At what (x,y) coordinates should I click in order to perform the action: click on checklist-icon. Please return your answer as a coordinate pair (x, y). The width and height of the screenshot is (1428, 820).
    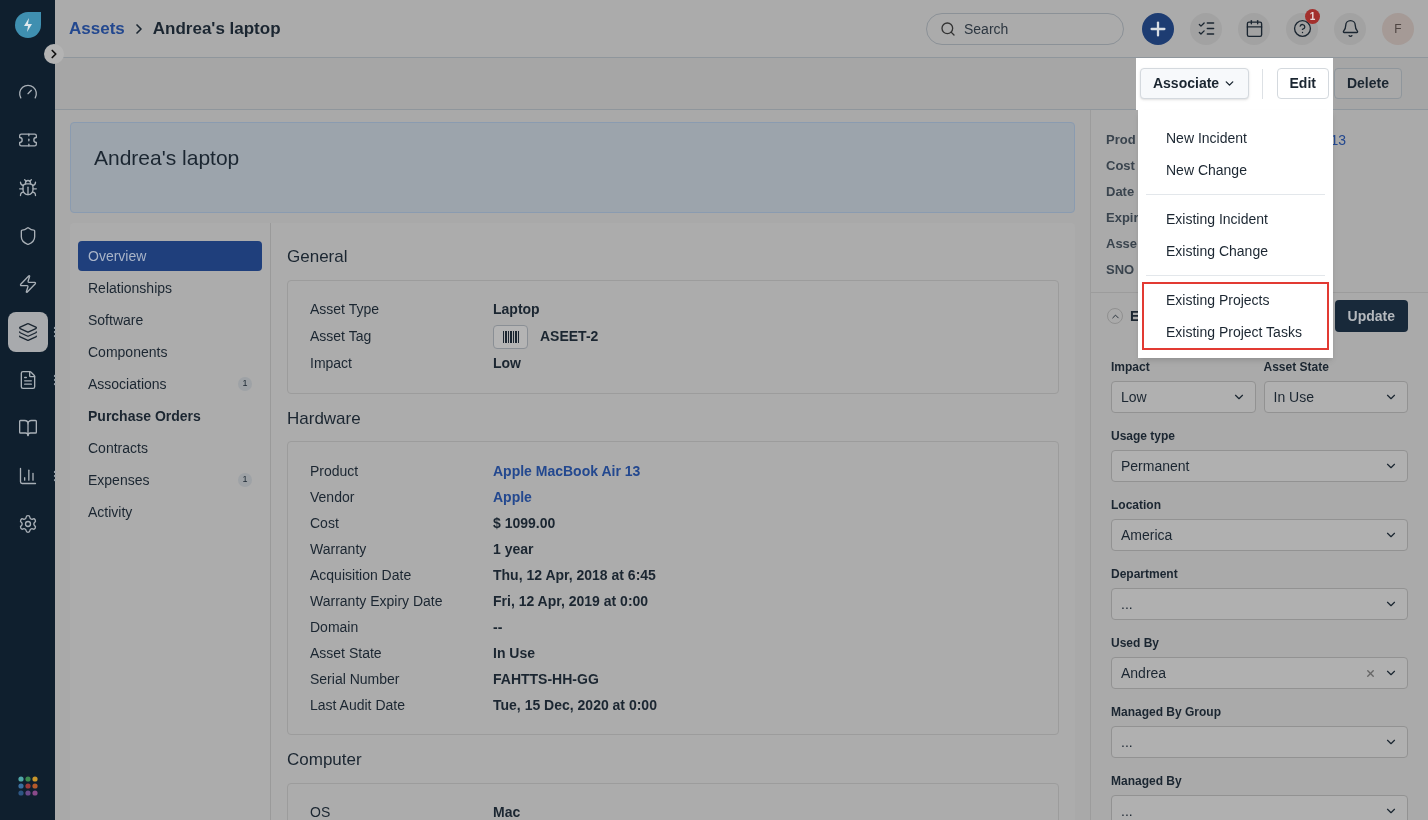
    Looking at the image, I should click on (1206, 28).